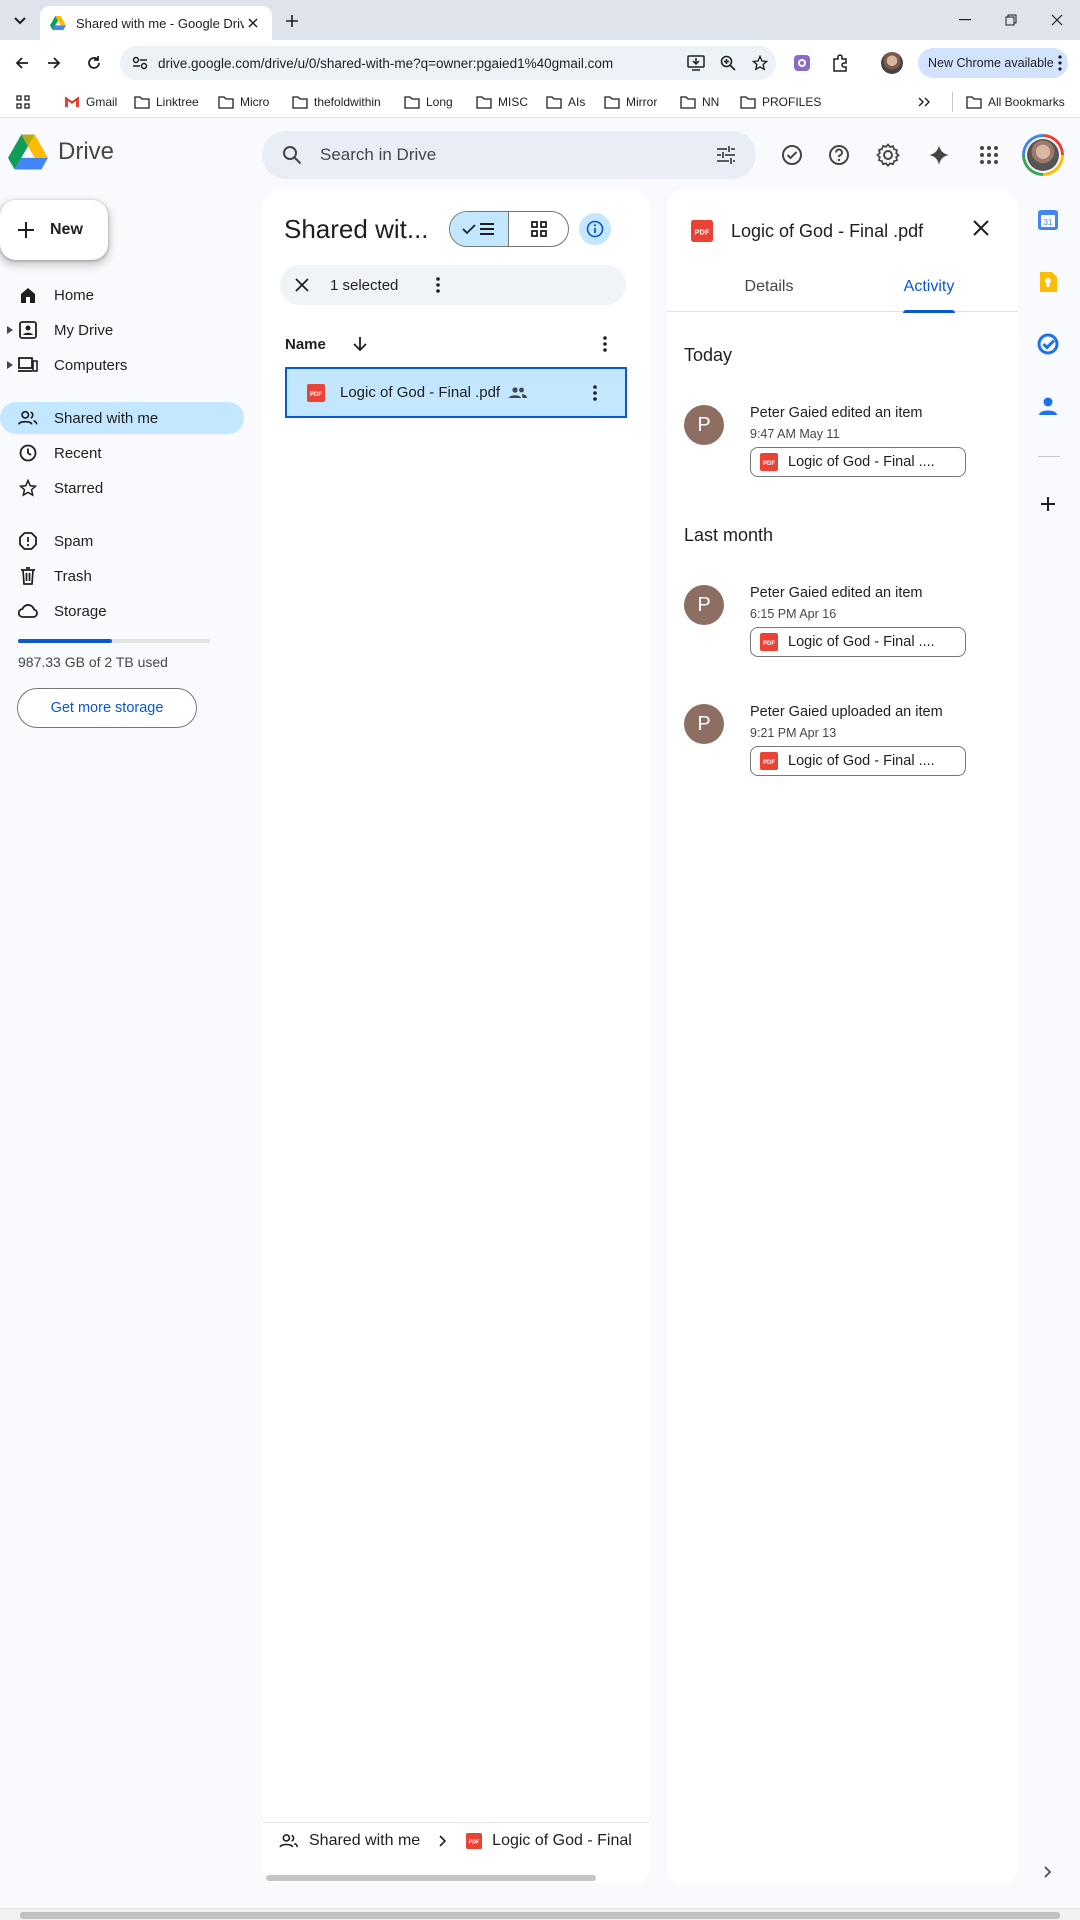  I want to click on tab-close-icon, so click(253, 23).